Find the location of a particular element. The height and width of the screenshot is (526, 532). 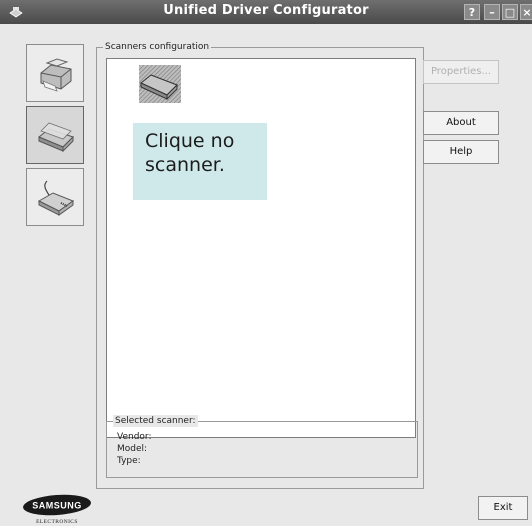

scanner-icon is located at coordinates (56, 137).